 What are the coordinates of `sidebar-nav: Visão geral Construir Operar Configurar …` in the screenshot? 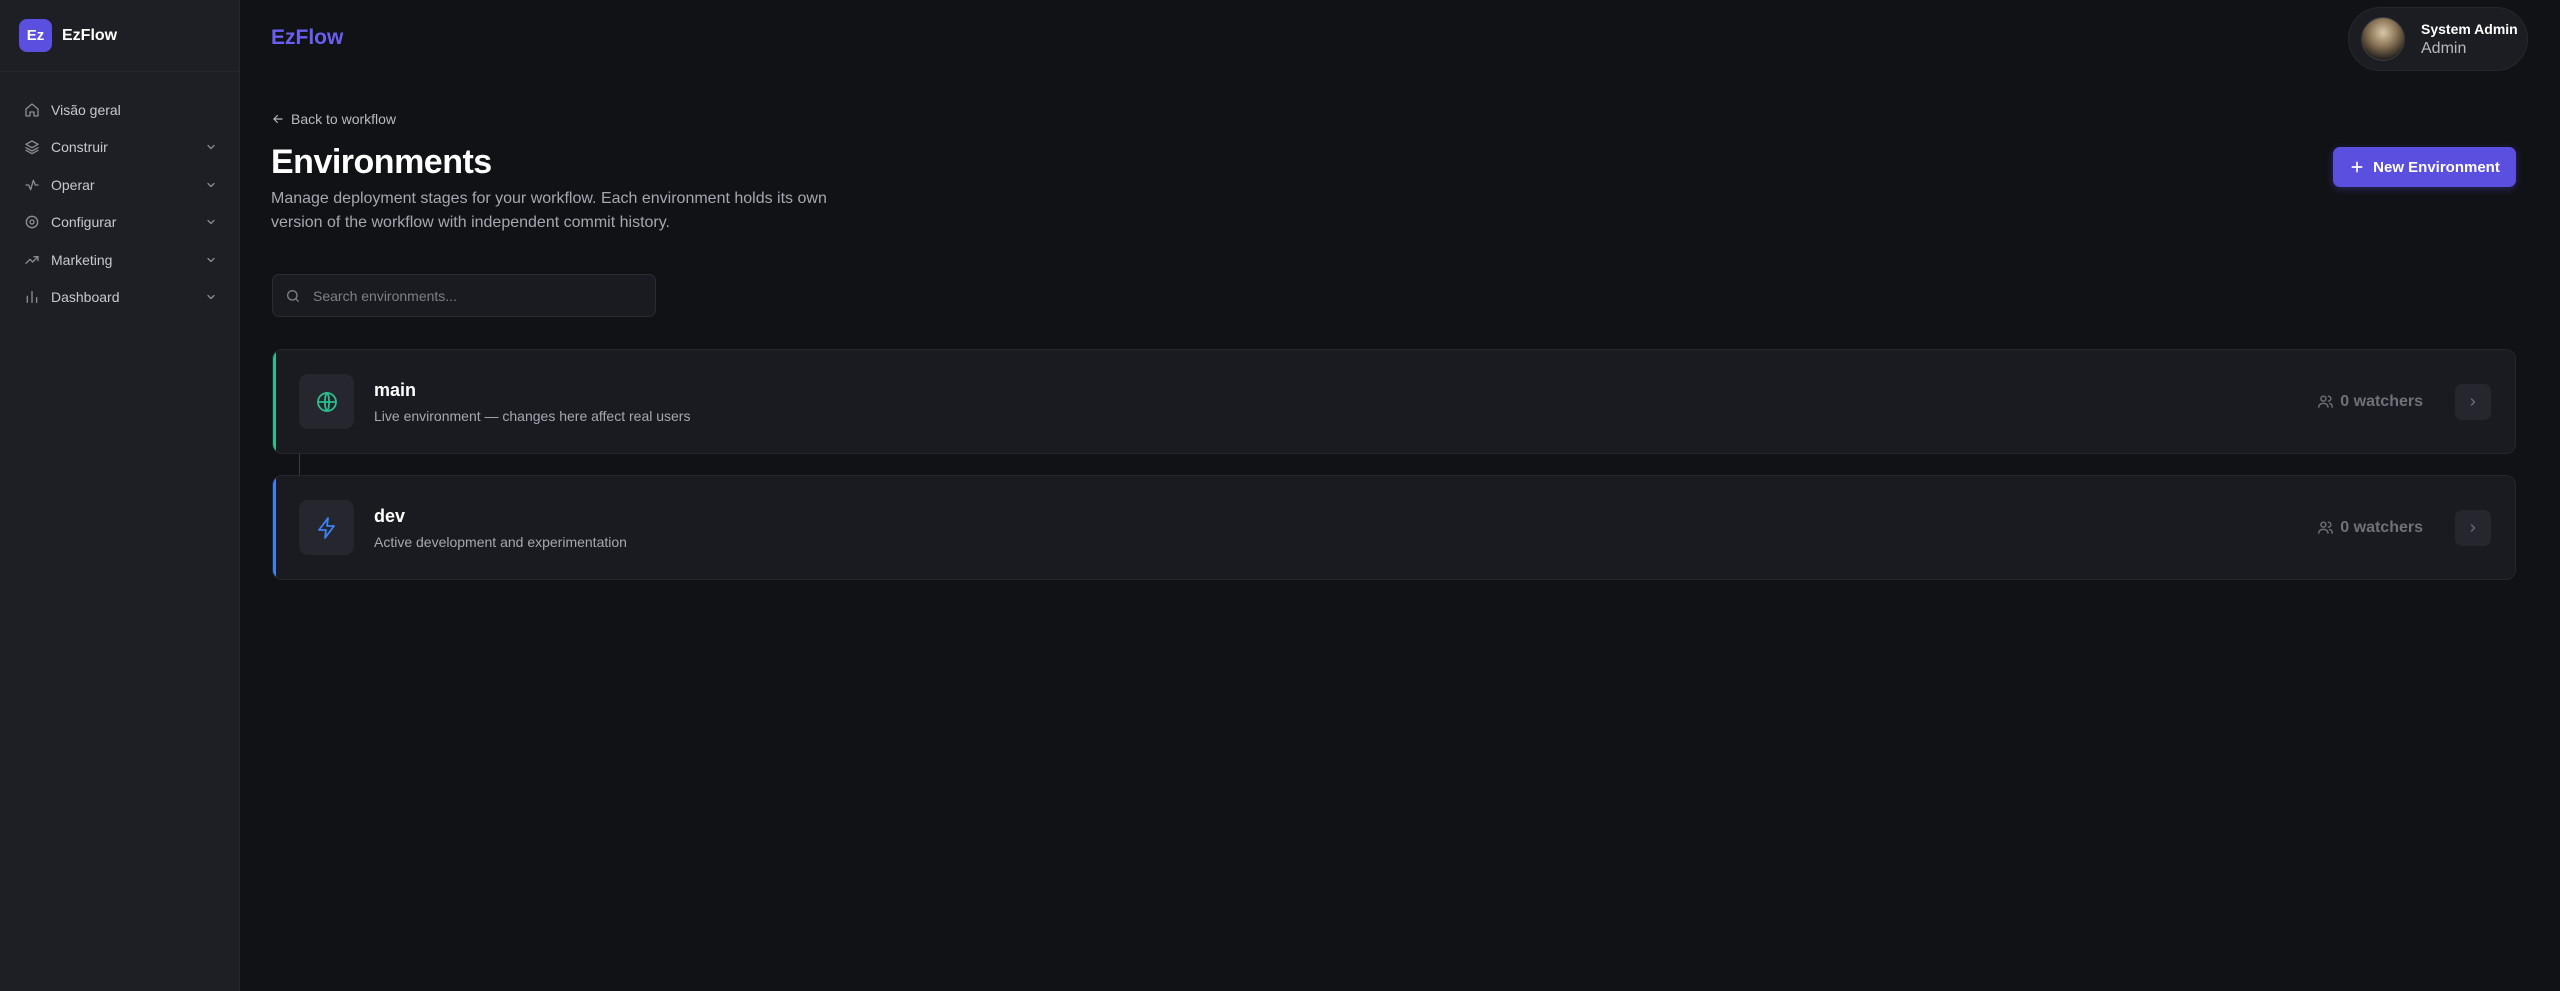 It's located at (119, 194).